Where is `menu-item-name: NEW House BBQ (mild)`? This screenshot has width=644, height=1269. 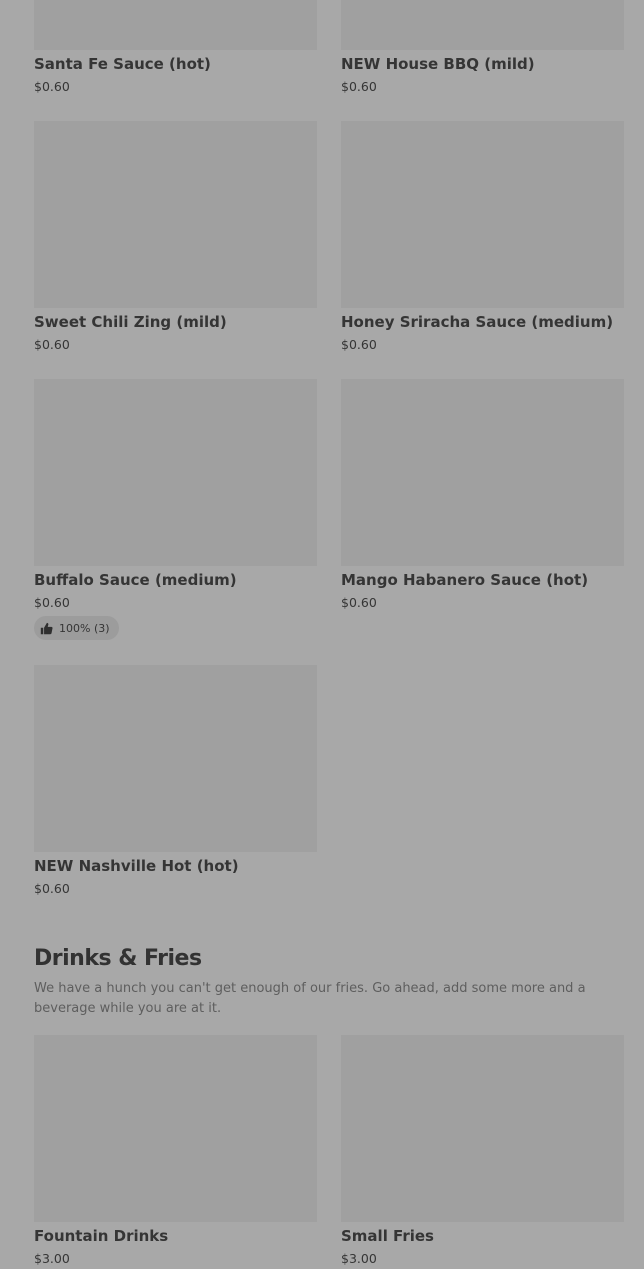
menu-item-name: NEW House BBQ (mild) is located at coordinates (438, 64).